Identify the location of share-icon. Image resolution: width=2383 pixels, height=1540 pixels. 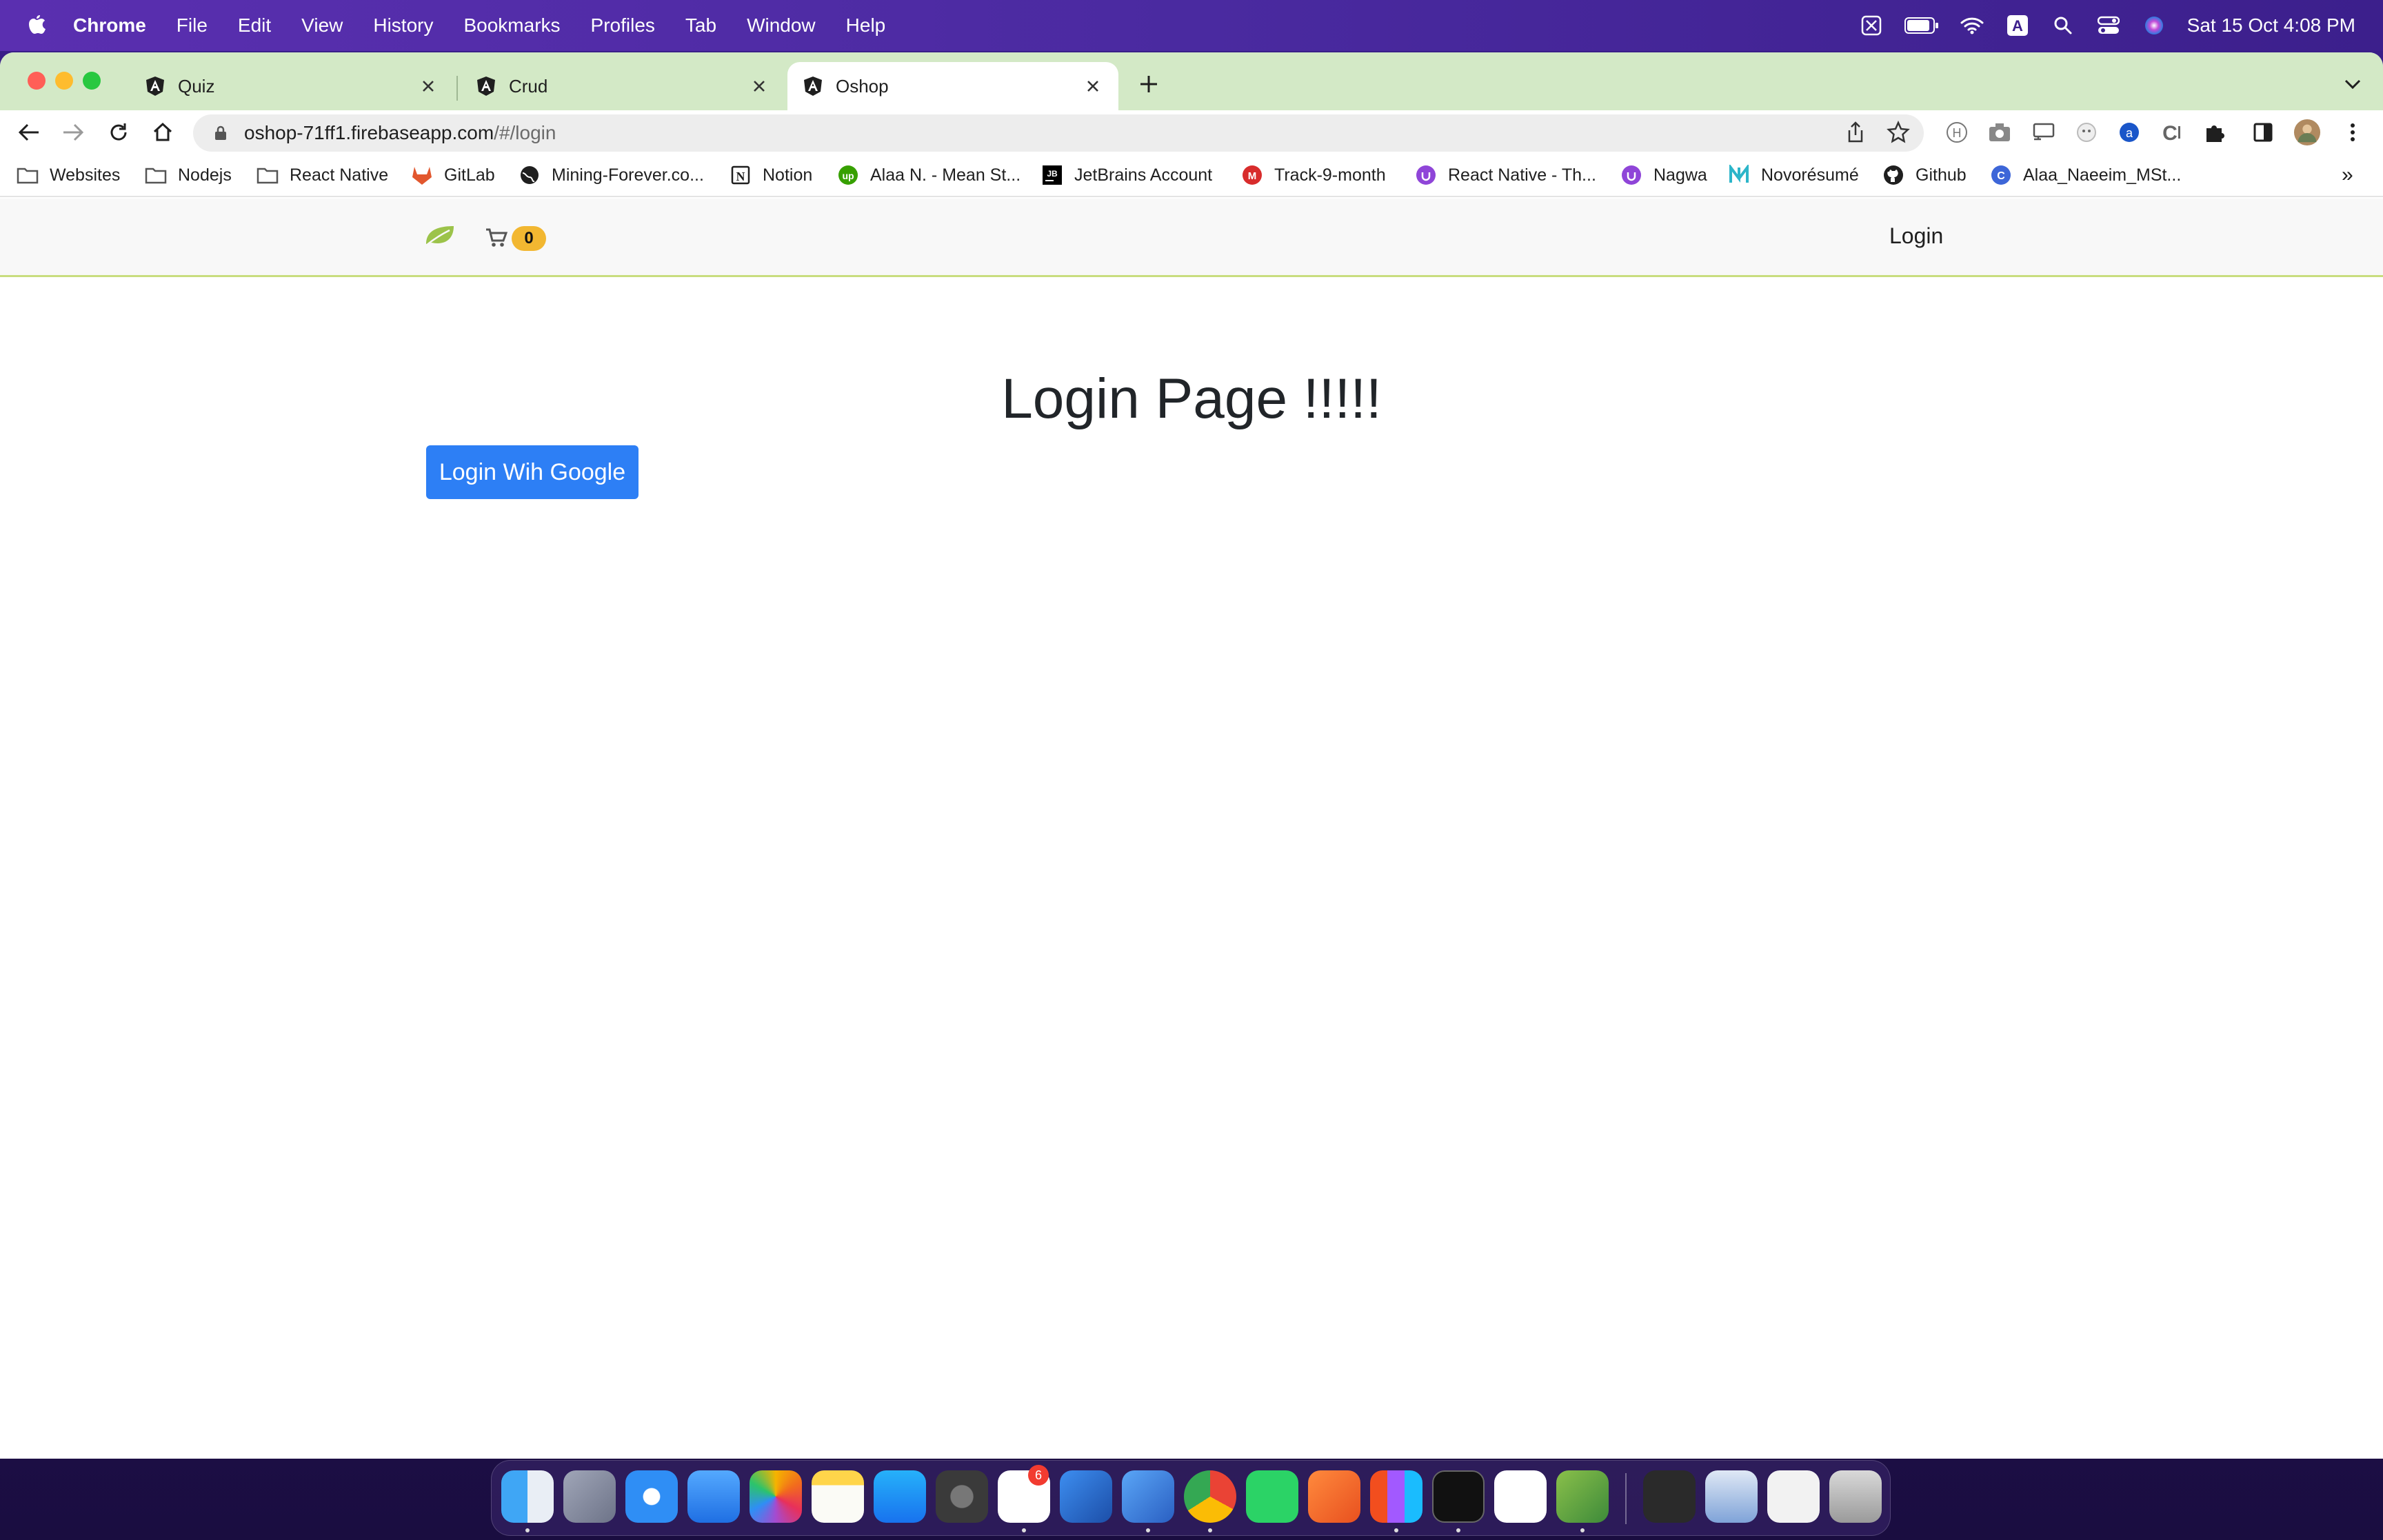
(1855, 133).